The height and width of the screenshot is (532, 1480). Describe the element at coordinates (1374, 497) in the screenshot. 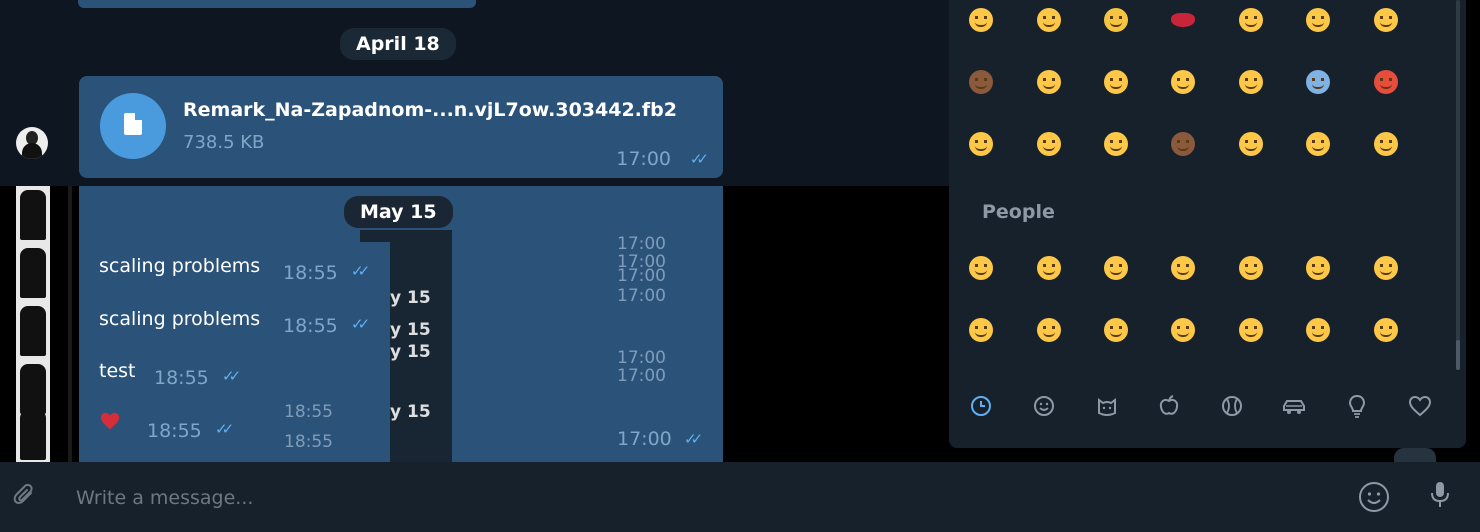

I see `emoji-button` at that location.